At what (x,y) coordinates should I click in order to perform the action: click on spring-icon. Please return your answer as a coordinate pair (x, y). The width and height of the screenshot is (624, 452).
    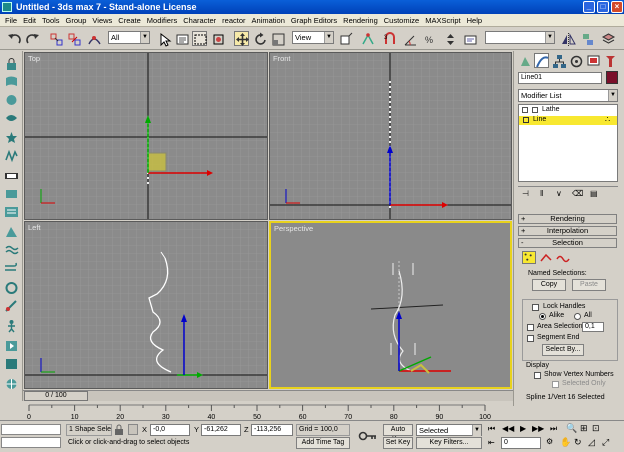
    Looking at the image, I should click on (11, 156).